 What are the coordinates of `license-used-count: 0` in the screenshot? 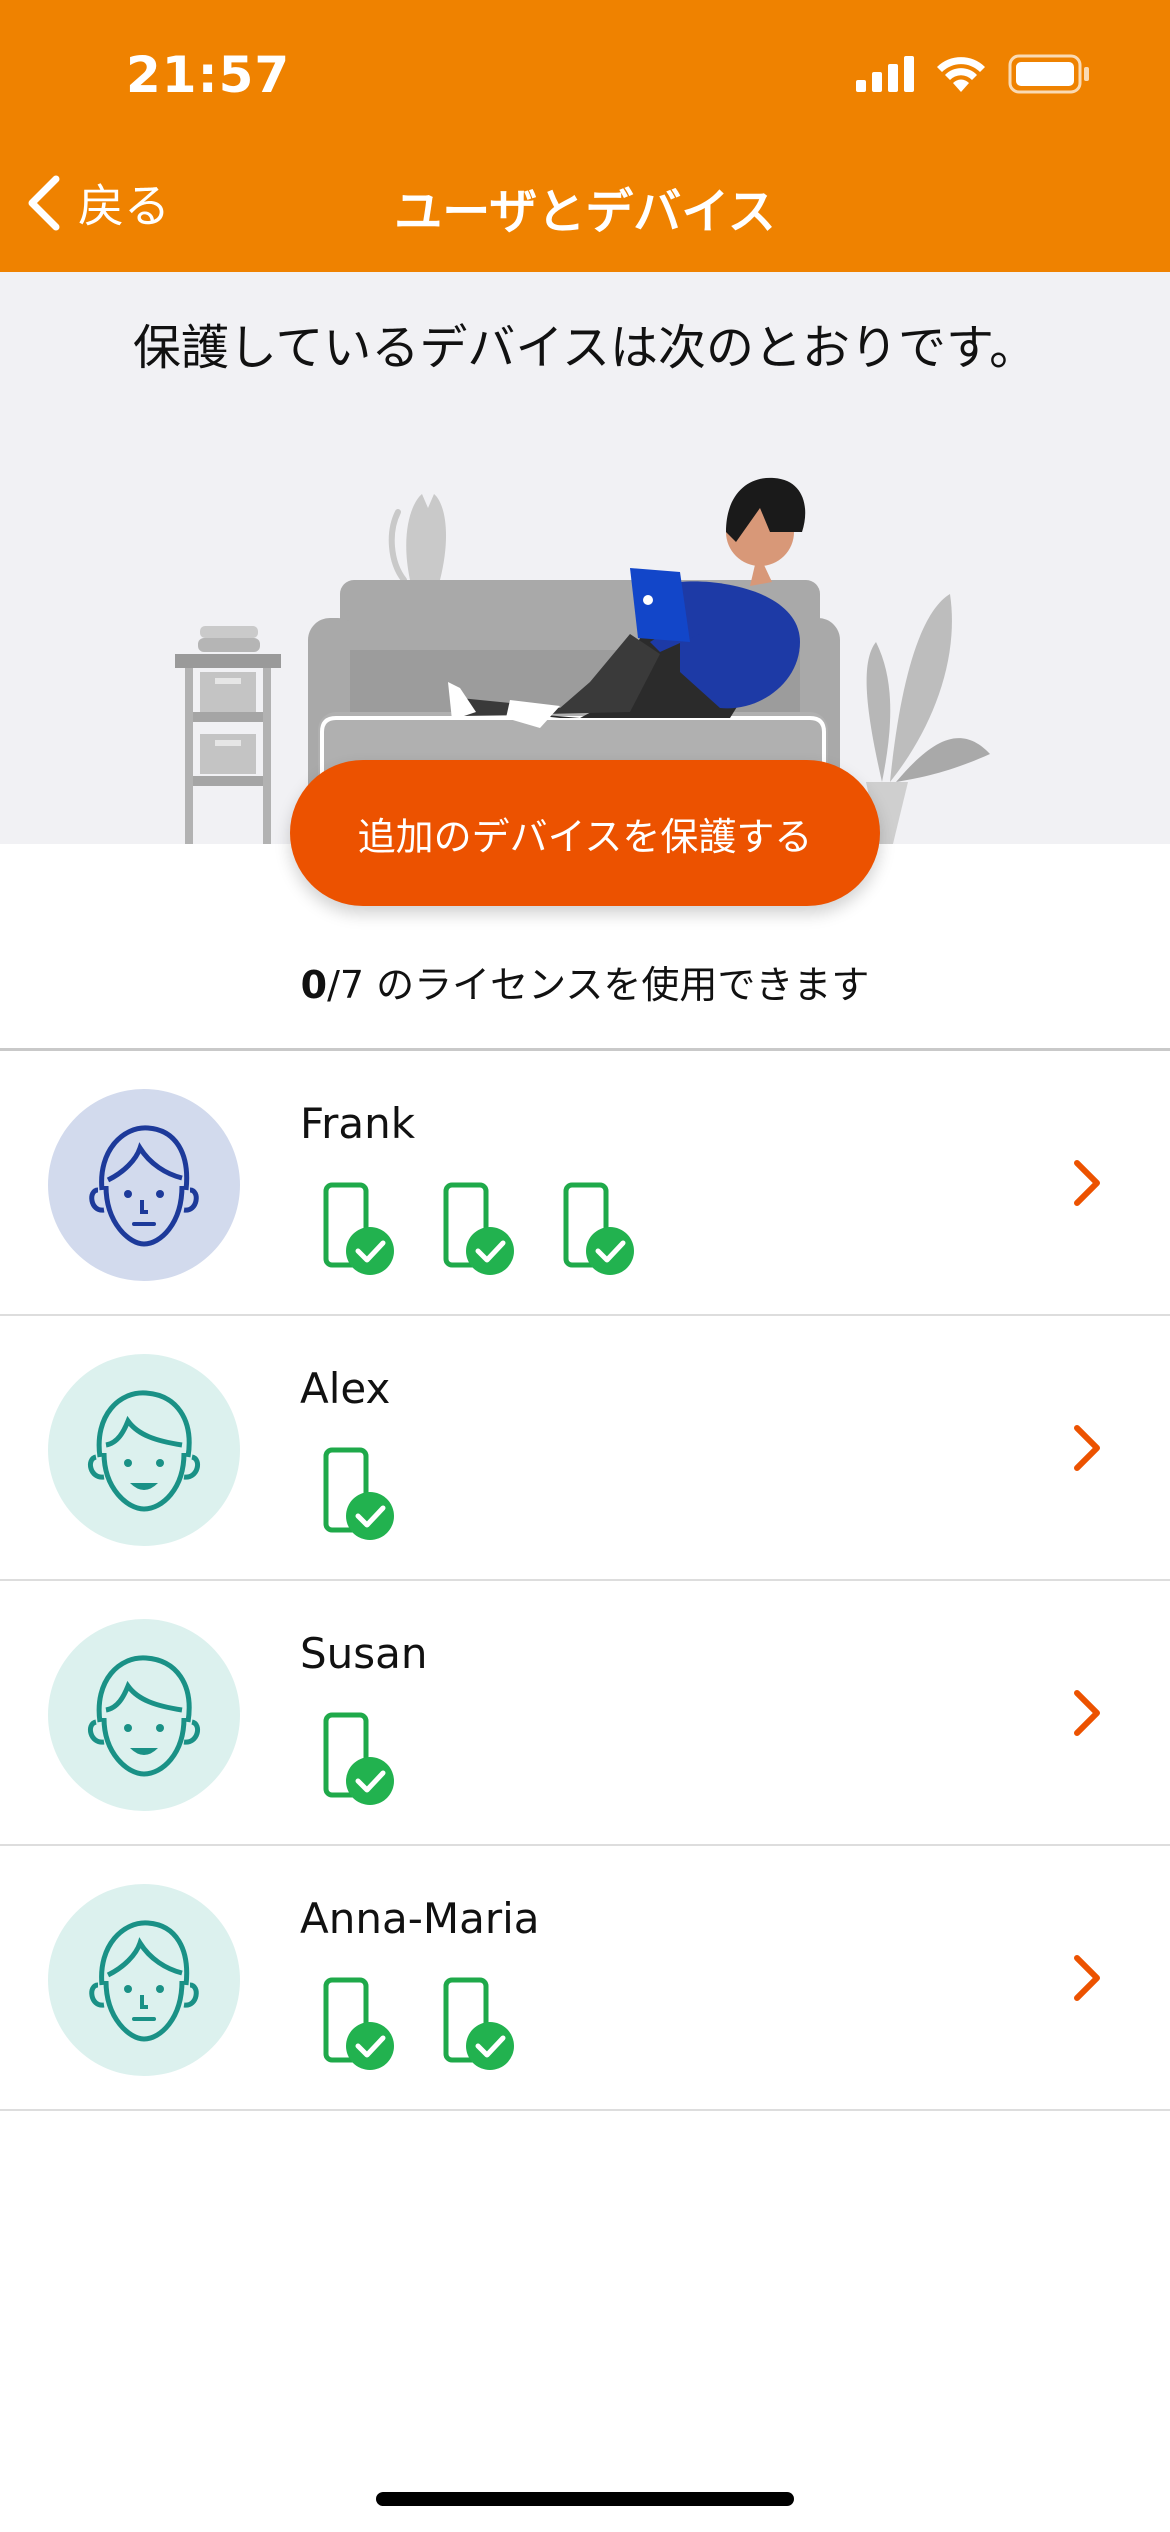 It's located at (314, 985).